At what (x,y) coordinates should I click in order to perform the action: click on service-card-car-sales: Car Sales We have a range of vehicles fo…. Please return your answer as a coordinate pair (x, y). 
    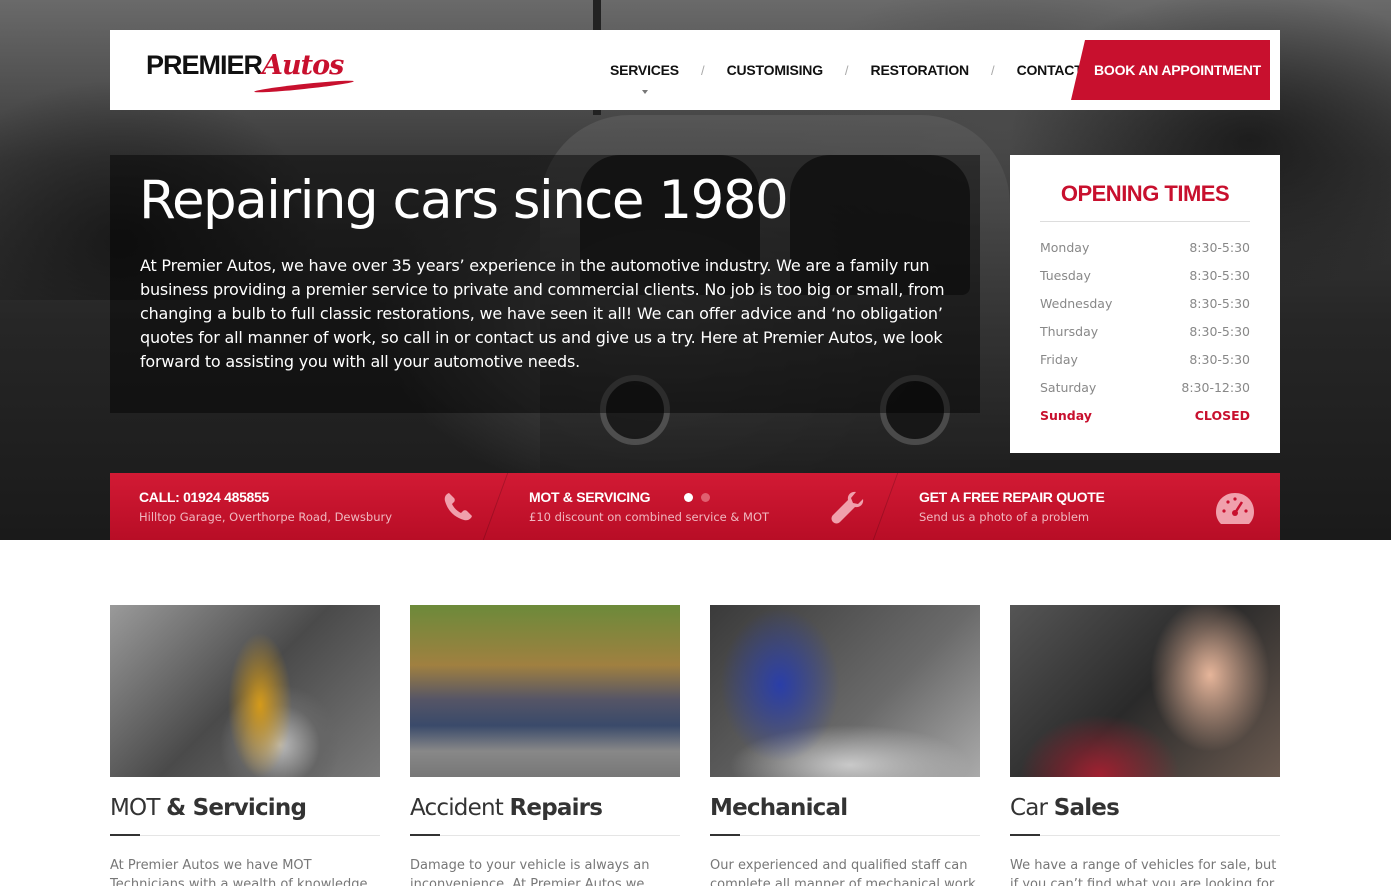
    Looking at the image, I should click on (1145, 745).